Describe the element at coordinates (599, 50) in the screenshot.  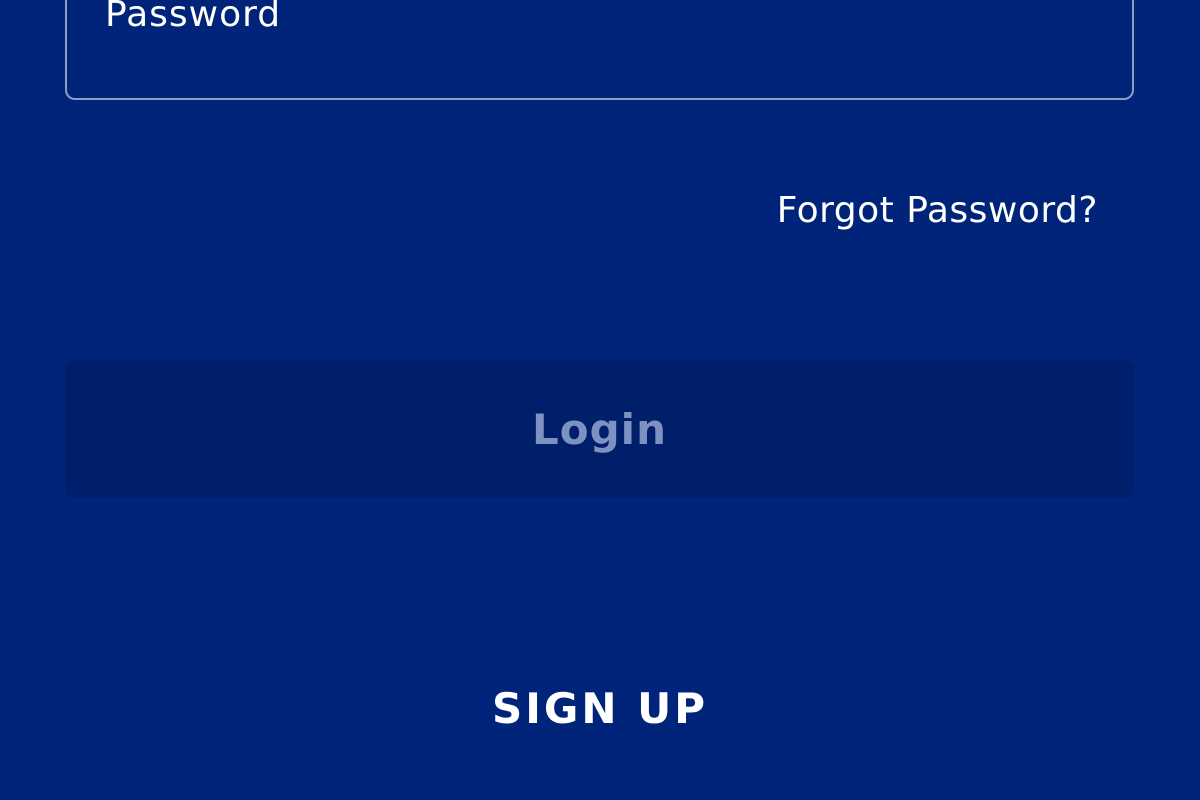
I see `password-field: Password` at that location.